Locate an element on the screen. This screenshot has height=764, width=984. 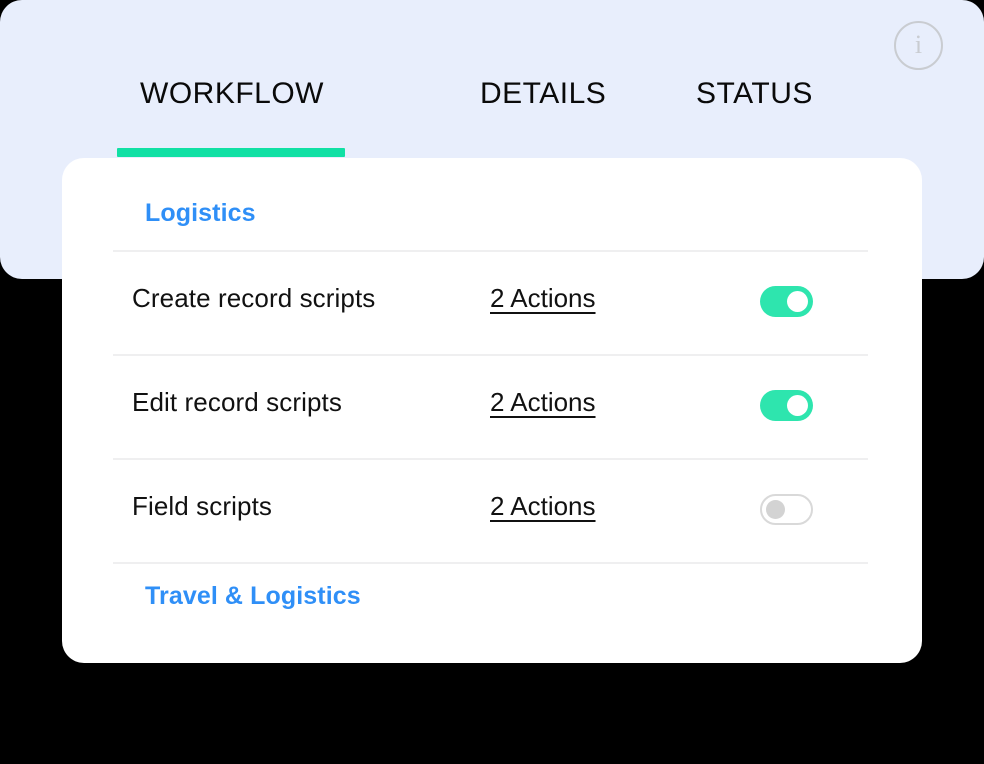
info-icon-button: i is located at coordinates (918, 45).